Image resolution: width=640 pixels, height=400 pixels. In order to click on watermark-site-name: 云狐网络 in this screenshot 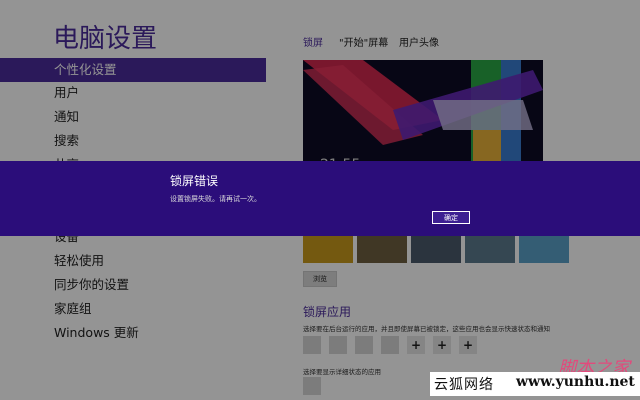, I will do `click(464, 385)`.